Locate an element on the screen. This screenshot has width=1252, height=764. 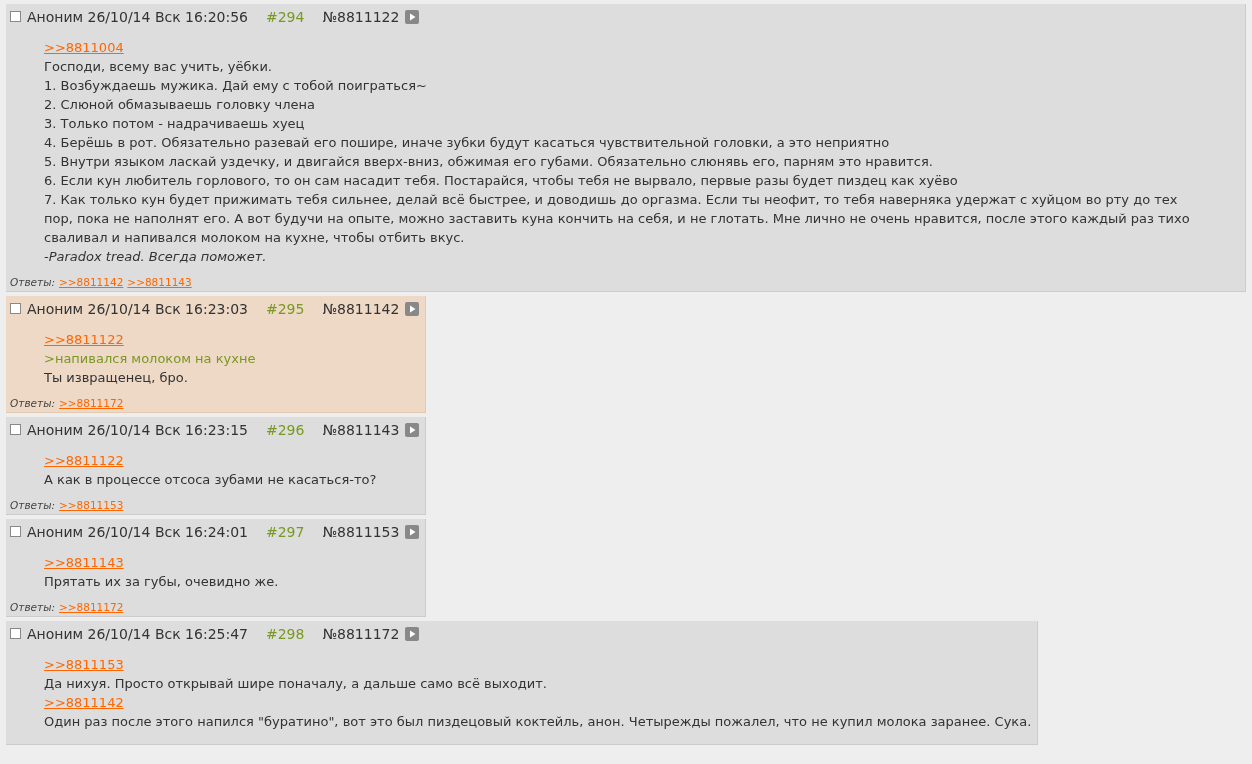
post-id: №8811143 is located at coordinates (361, 429).